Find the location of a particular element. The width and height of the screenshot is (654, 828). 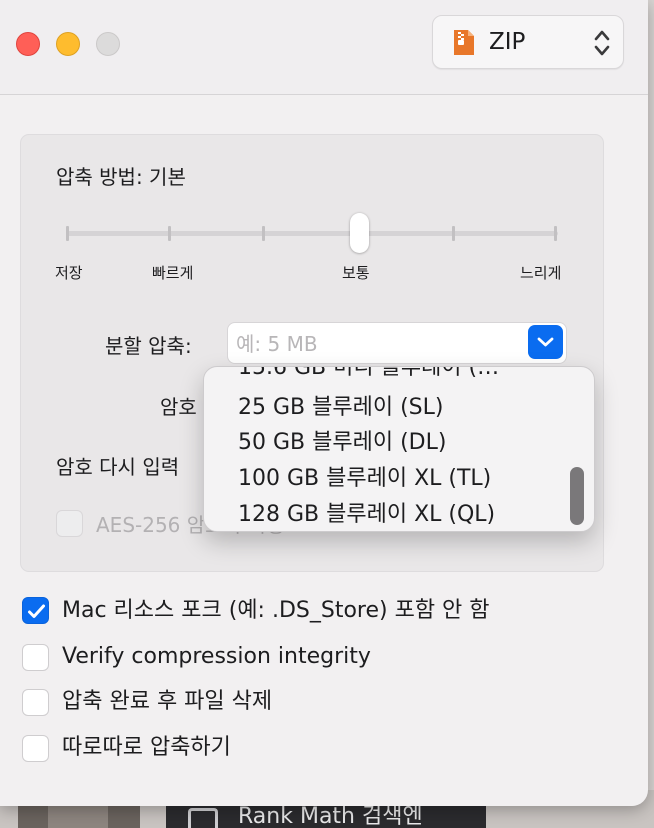

slider-label-normal: 보통 is located at coordinates (356, 273).